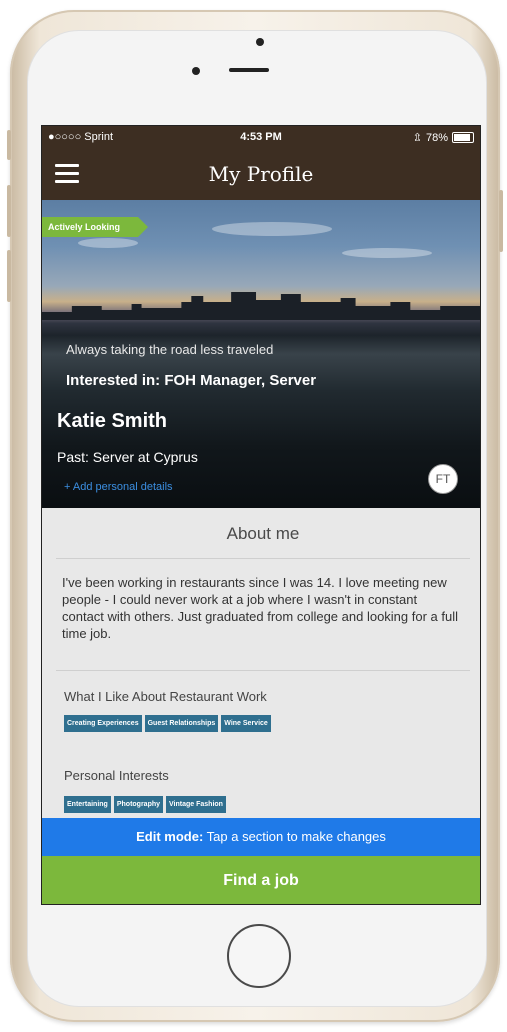 The height and width of the screenshot is (1032, 507). Describe the element at coordinates (9, 211) in the screenshot. I see `volume-up-button` at that location.